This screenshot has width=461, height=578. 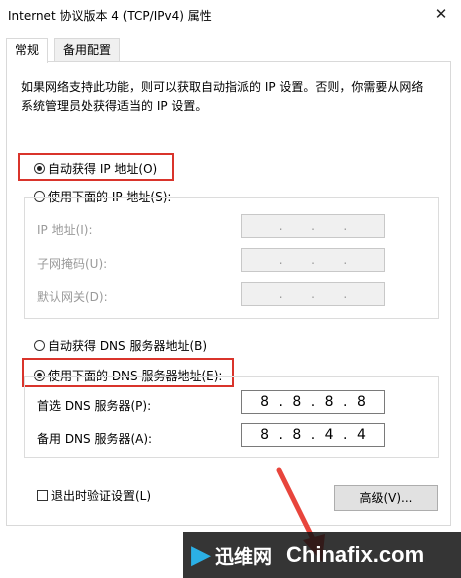 What do you see at coordinates (355, 554) in the screenshot?
I see `watermark-site-text: Chinafix.com` at bounding box center [355, 554].